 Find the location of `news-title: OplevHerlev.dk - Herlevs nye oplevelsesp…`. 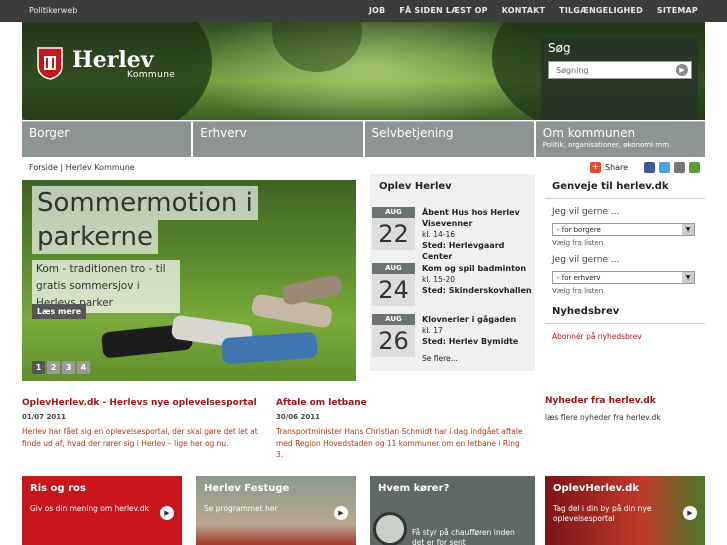

news-title: OplevHerlev.dk - Herlevs nye oplevelsesp… is located at coordinates (144, 404).